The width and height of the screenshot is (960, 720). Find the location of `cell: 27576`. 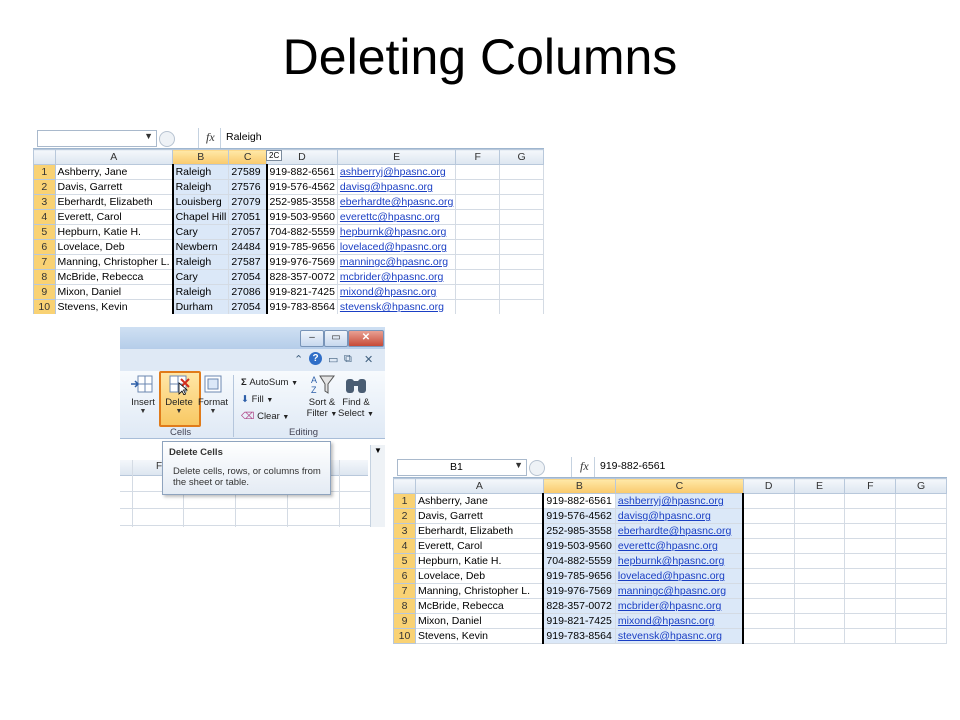

cell: 27576 is located at coordinates (248, 187).